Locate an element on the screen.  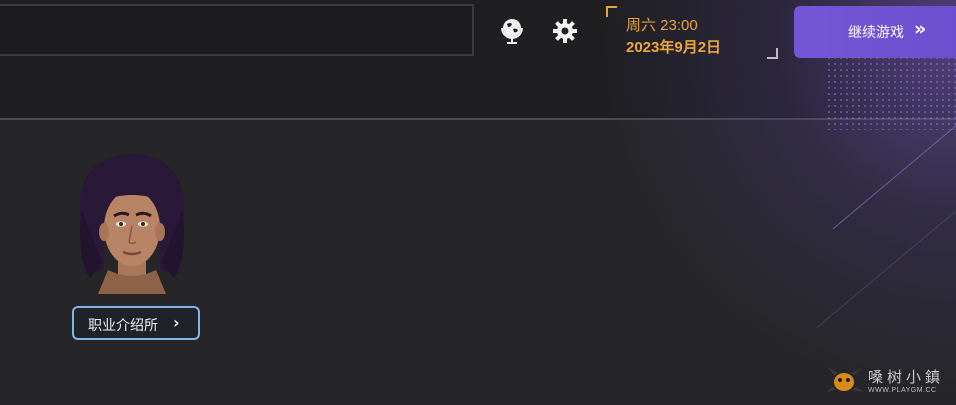
day-time-text: 周六 23:00 is located at coordinates (662, 25).